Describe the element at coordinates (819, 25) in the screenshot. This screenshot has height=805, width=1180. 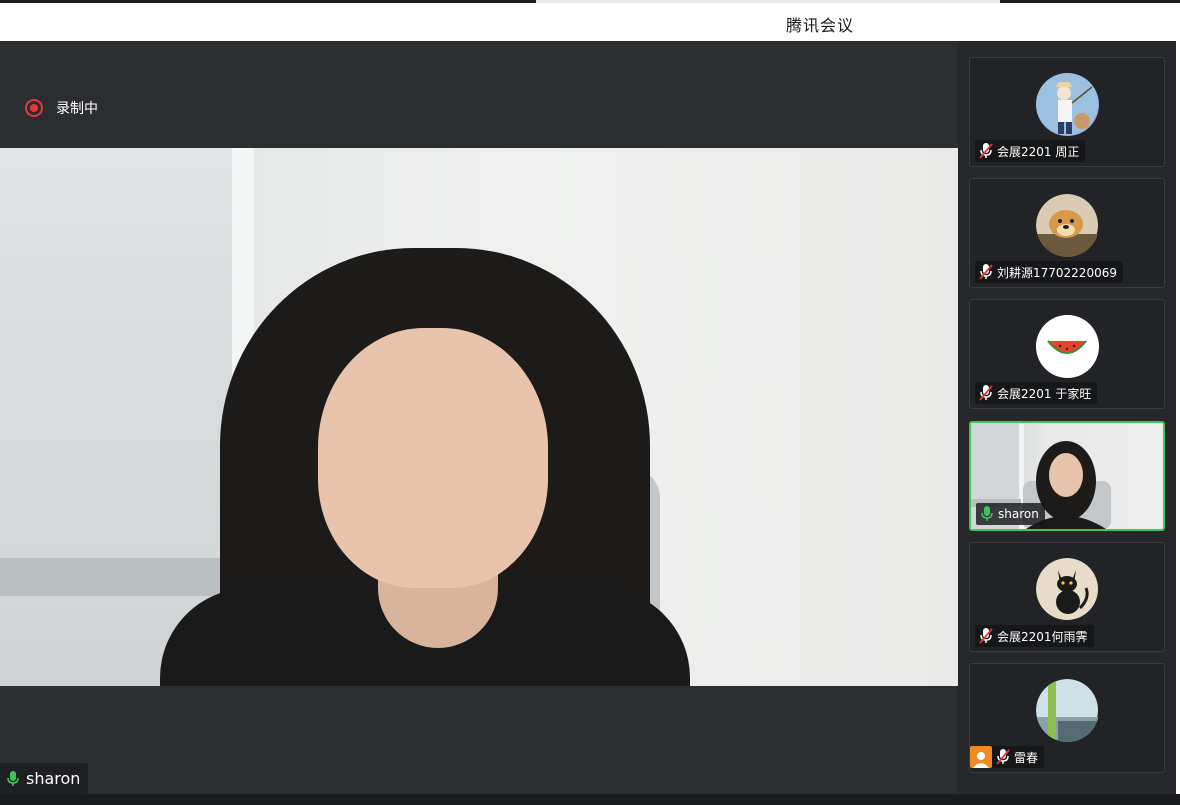
I see `window-title: 腾讯会议` at that location.